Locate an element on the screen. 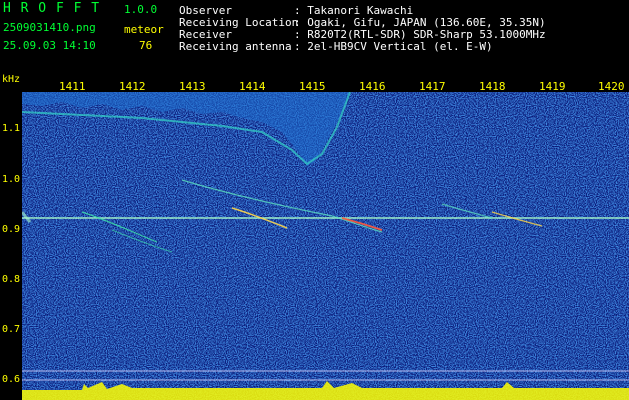 This screenshot has height=400, width=629. y-tick: 0.7 is located at coordinates (11, 329).